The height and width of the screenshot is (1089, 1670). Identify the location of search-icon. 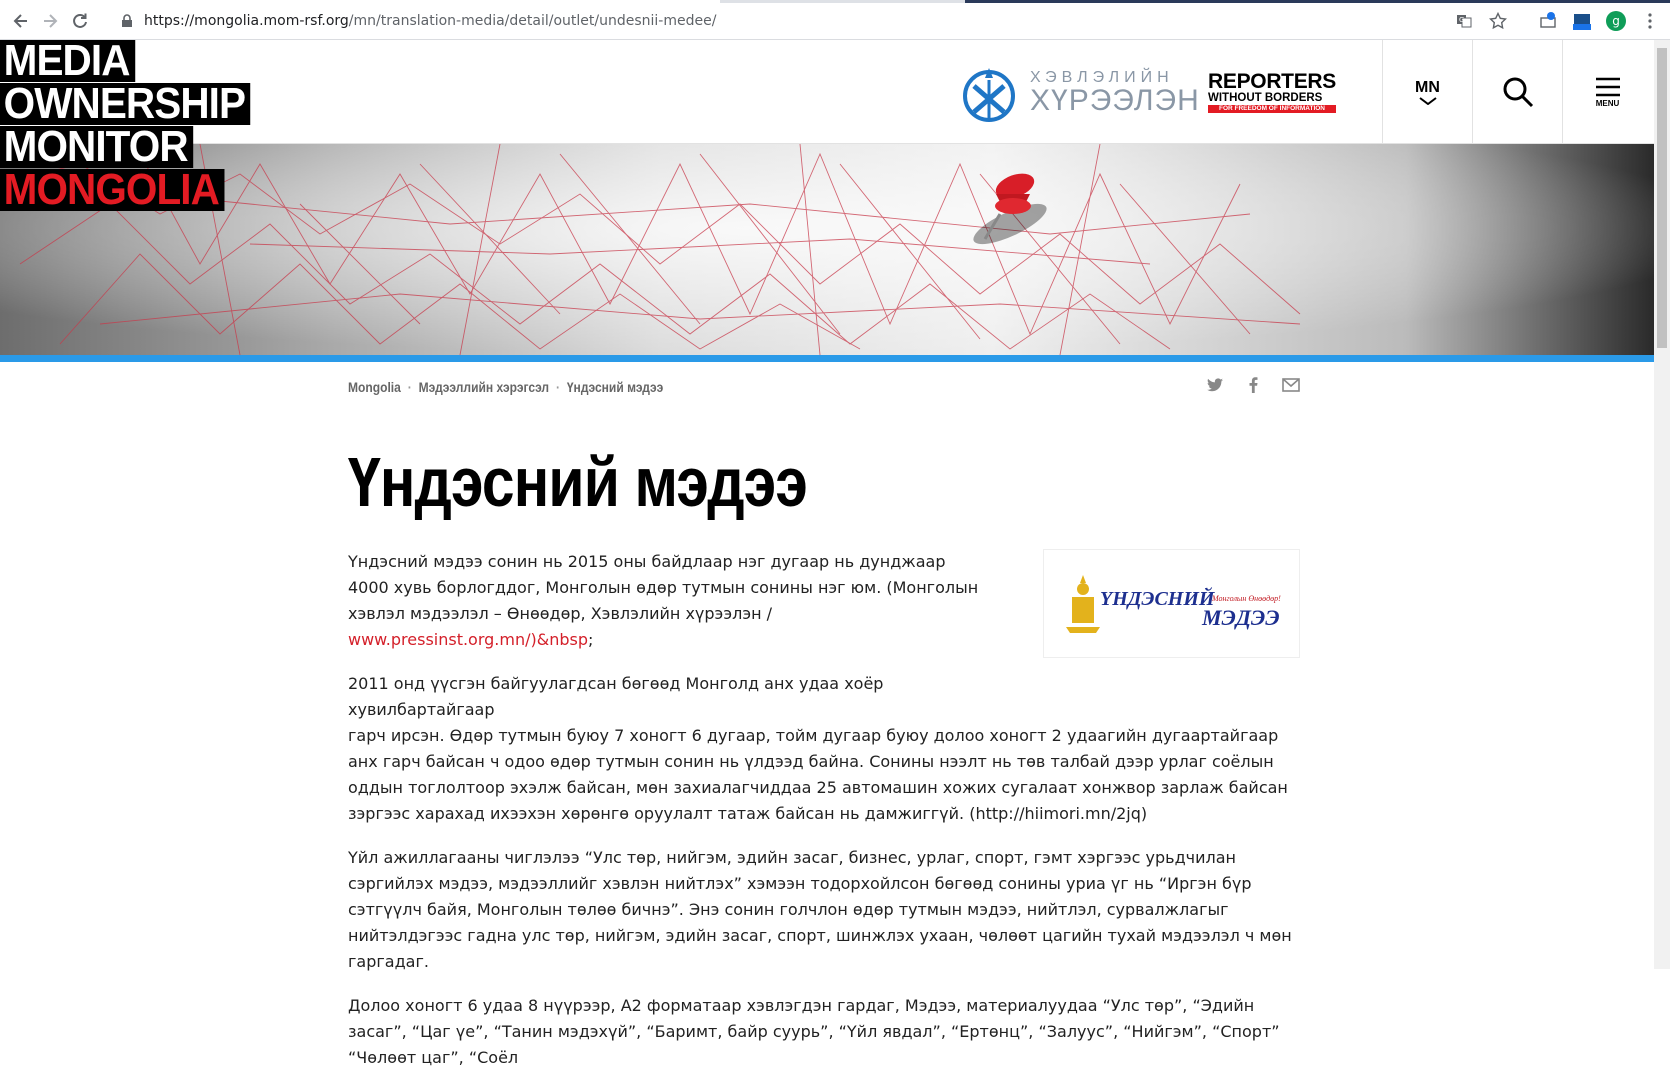
(1518, 92).